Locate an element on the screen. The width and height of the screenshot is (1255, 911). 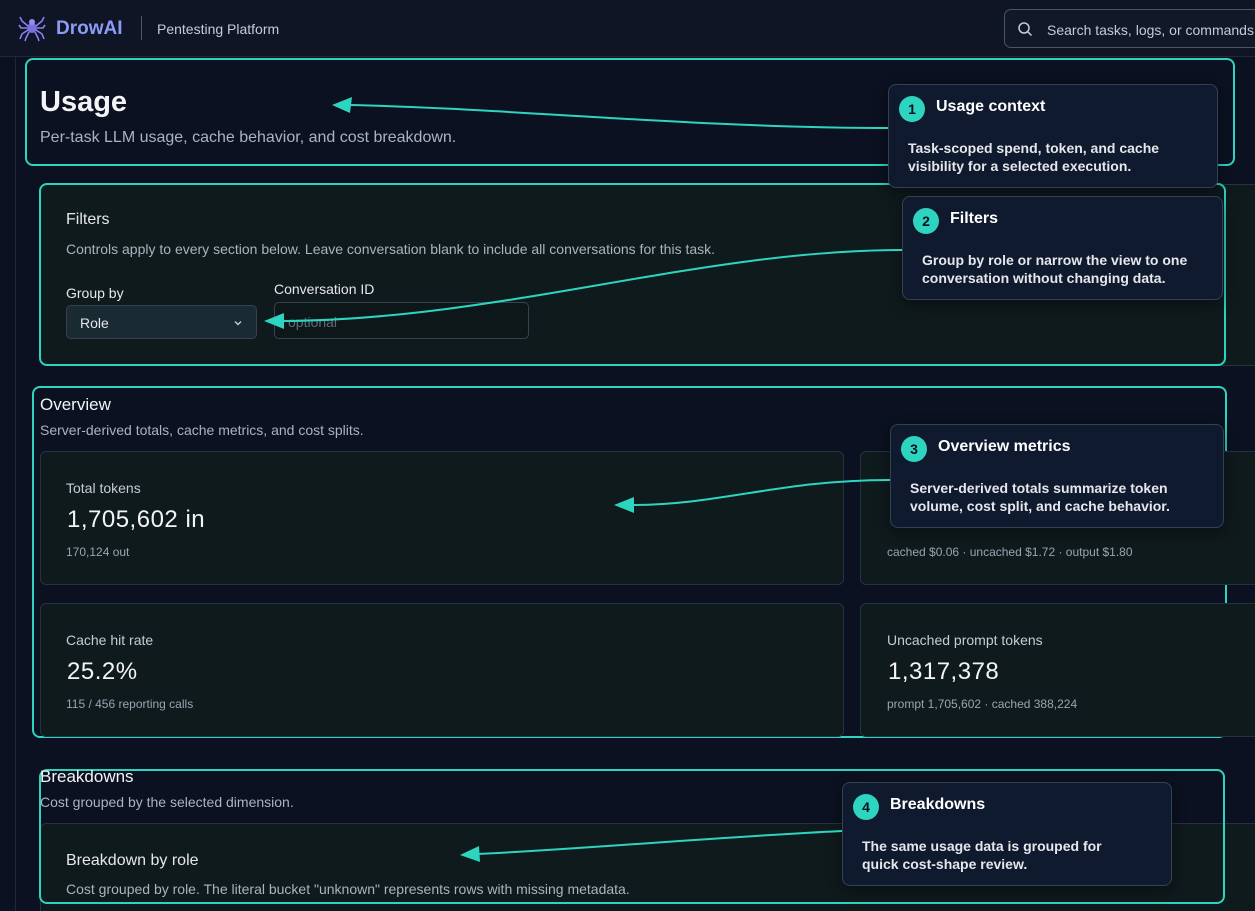
arrow-overview is located at coordinates (761, 492).